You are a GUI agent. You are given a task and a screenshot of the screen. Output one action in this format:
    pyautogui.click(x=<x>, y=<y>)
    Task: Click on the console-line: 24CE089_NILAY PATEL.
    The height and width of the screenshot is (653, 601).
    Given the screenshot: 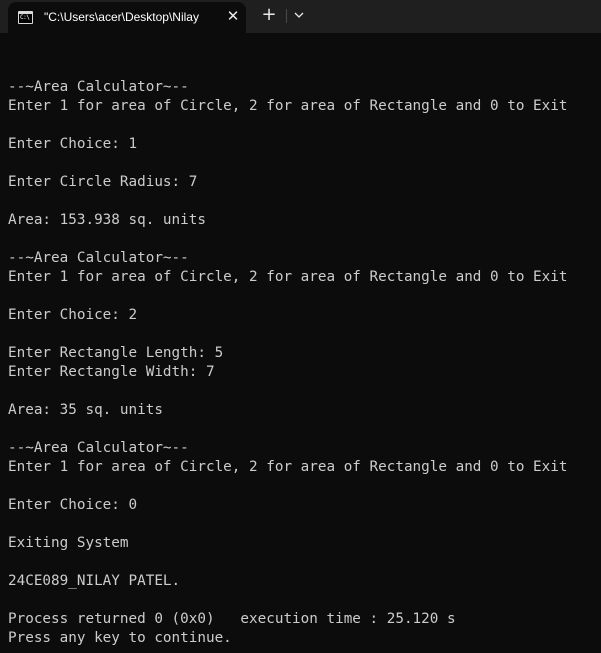 What is the action you would take?
    pyautogui.click(x=94, y=581)
    